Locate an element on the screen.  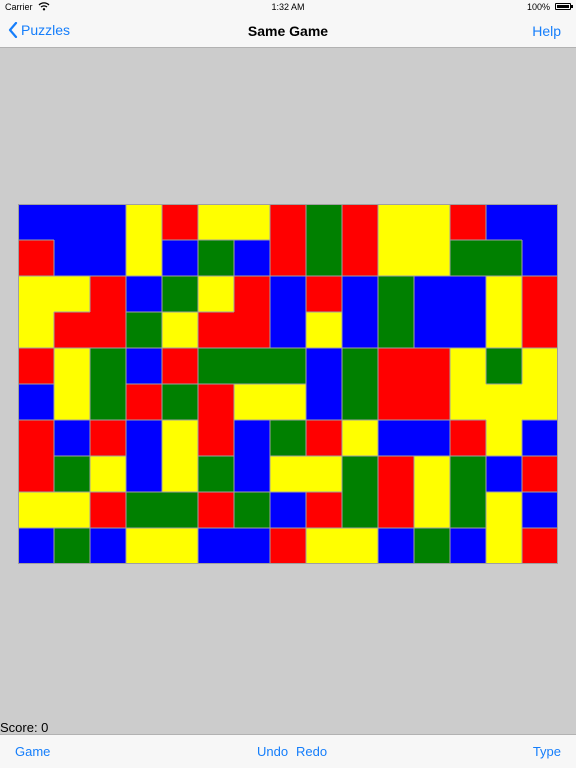
undo-button: Undo is located at coordinates (272, 751).